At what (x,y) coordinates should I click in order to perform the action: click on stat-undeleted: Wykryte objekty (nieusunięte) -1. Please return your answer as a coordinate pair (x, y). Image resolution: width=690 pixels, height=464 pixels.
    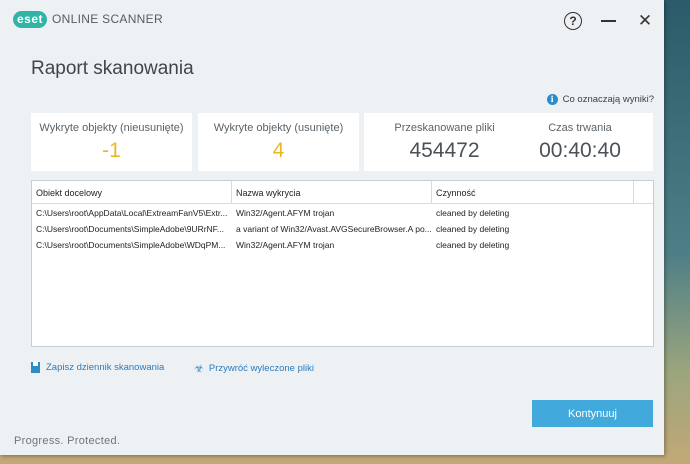
    Looking at the image, I should click on (111, 142).